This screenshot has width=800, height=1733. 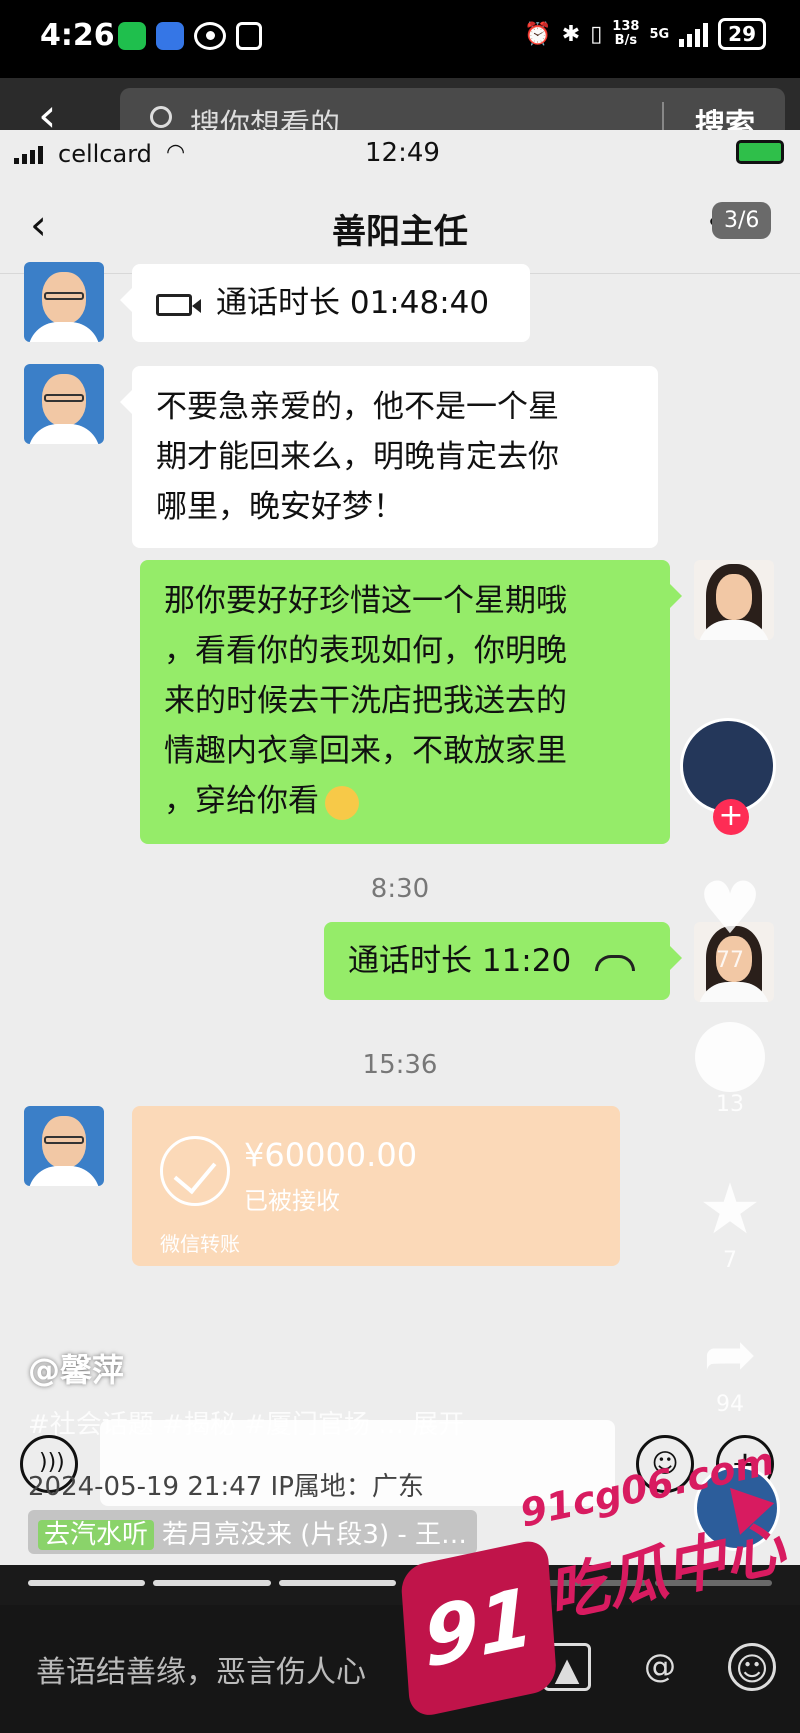 What do you see at coordinates (538, 34) in the screenshot?
I see `alarm-icon: ⏰` at bounding box center [538, 34].